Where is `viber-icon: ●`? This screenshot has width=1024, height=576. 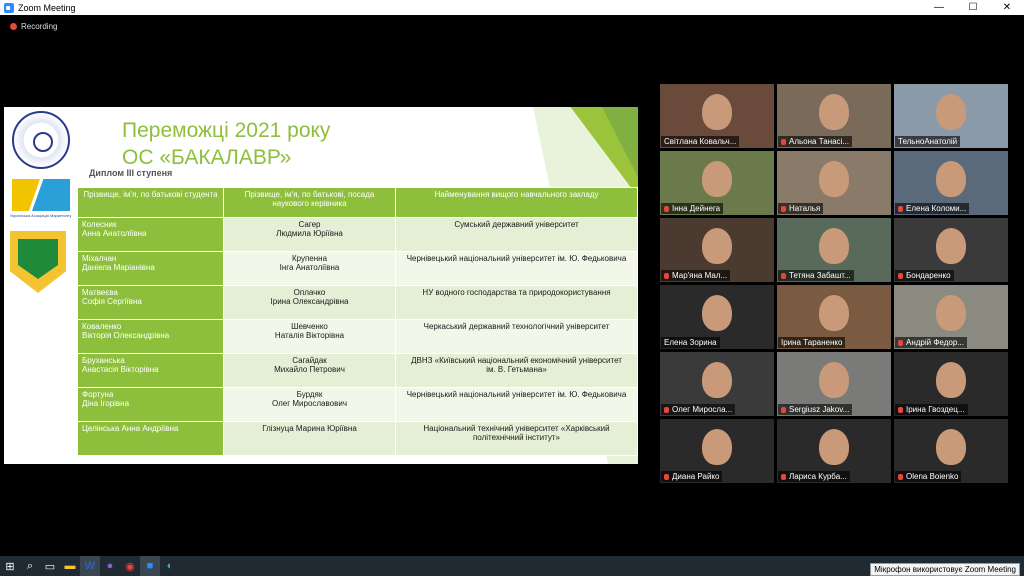
viber-icon: ● is located at coordinates (110, 566).